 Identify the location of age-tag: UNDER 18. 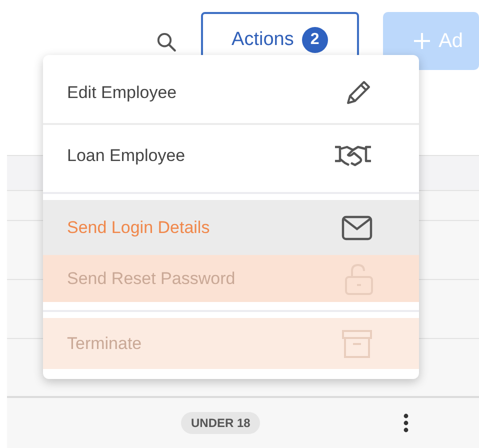
(220, 423).